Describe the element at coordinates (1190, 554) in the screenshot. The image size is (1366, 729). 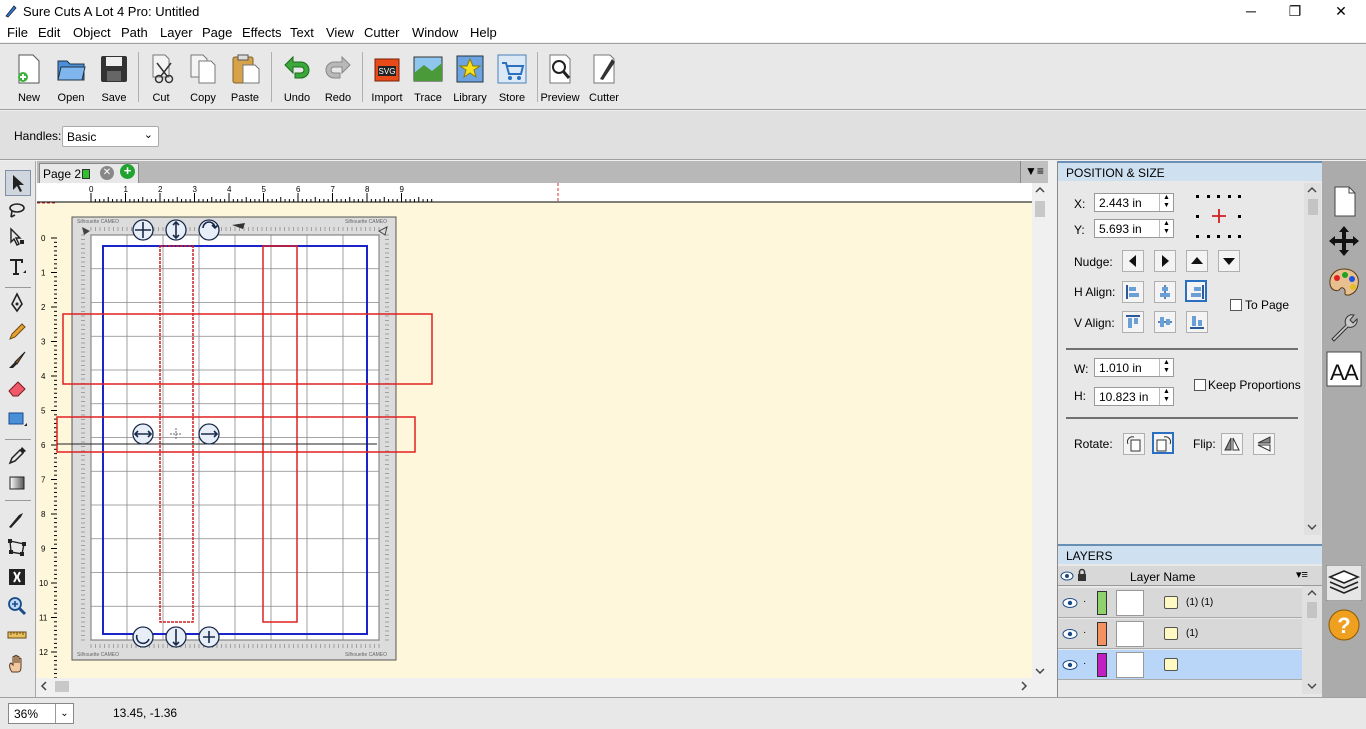
I see `layers-header: LAYERS` at that location.